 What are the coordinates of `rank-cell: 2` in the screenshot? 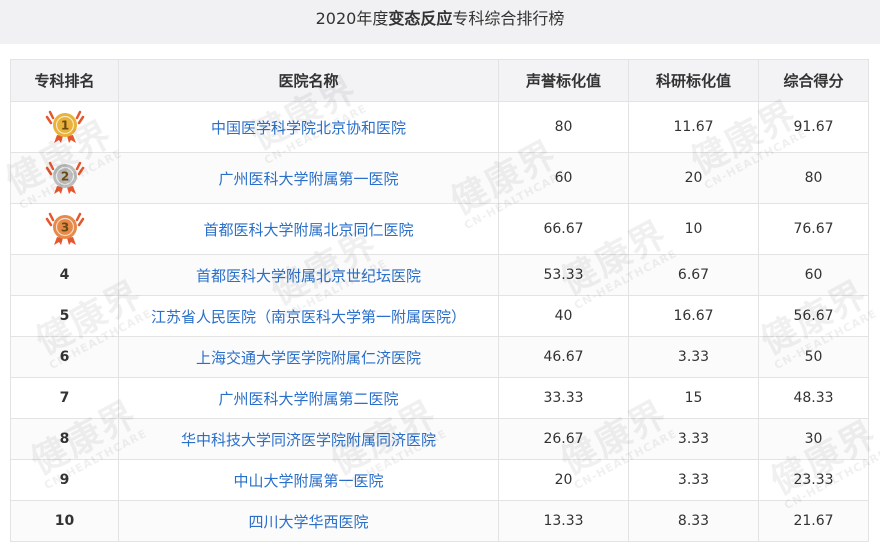 It's located at (64, 178).